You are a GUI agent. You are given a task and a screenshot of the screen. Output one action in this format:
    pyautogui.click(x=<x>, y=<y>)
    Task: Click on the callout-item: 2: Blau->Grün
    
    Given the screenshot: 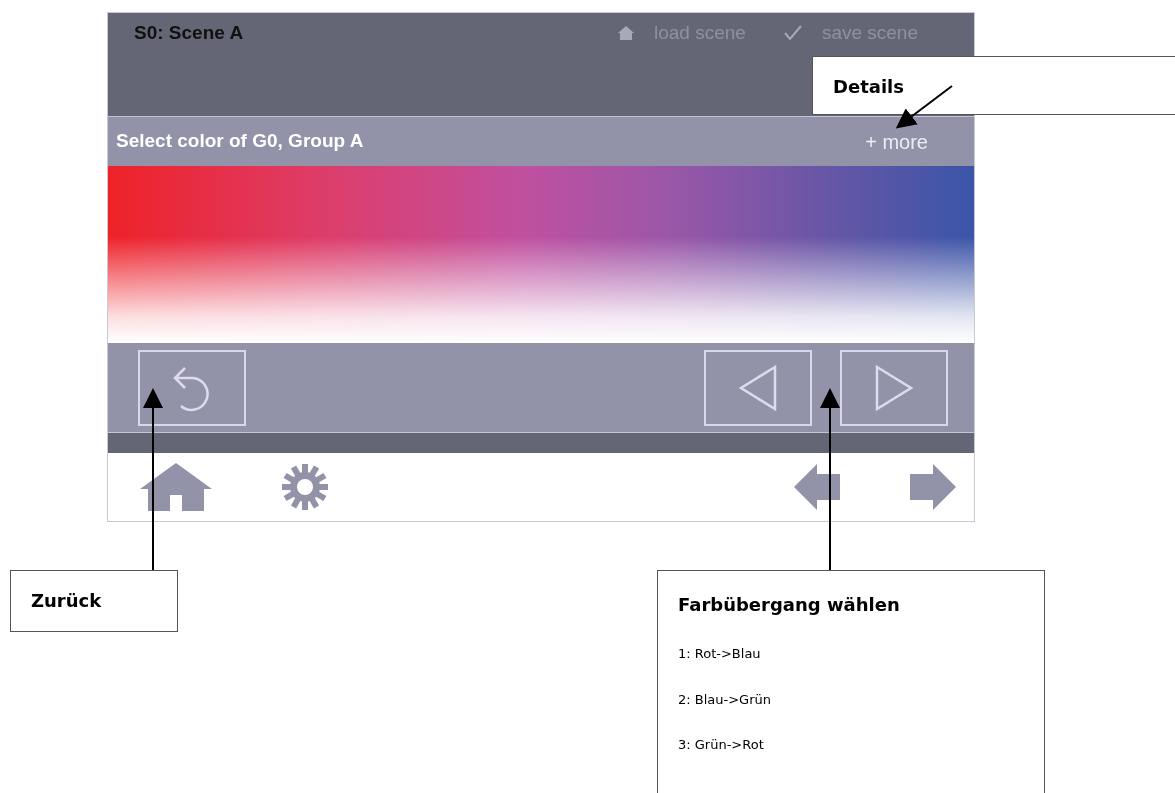 What is the action you would take?
    pyautogui.click(x=725, y=699)
    